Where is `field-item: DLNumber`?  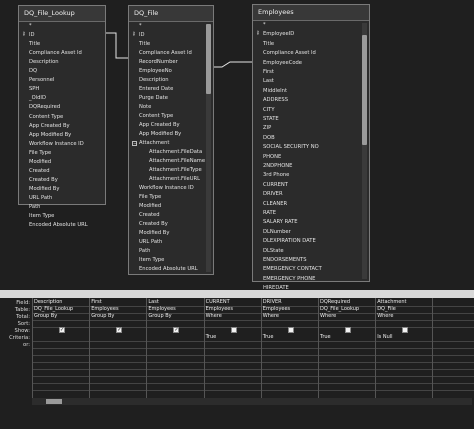 field-item: DLNumber is located at coordinates (277, 232).